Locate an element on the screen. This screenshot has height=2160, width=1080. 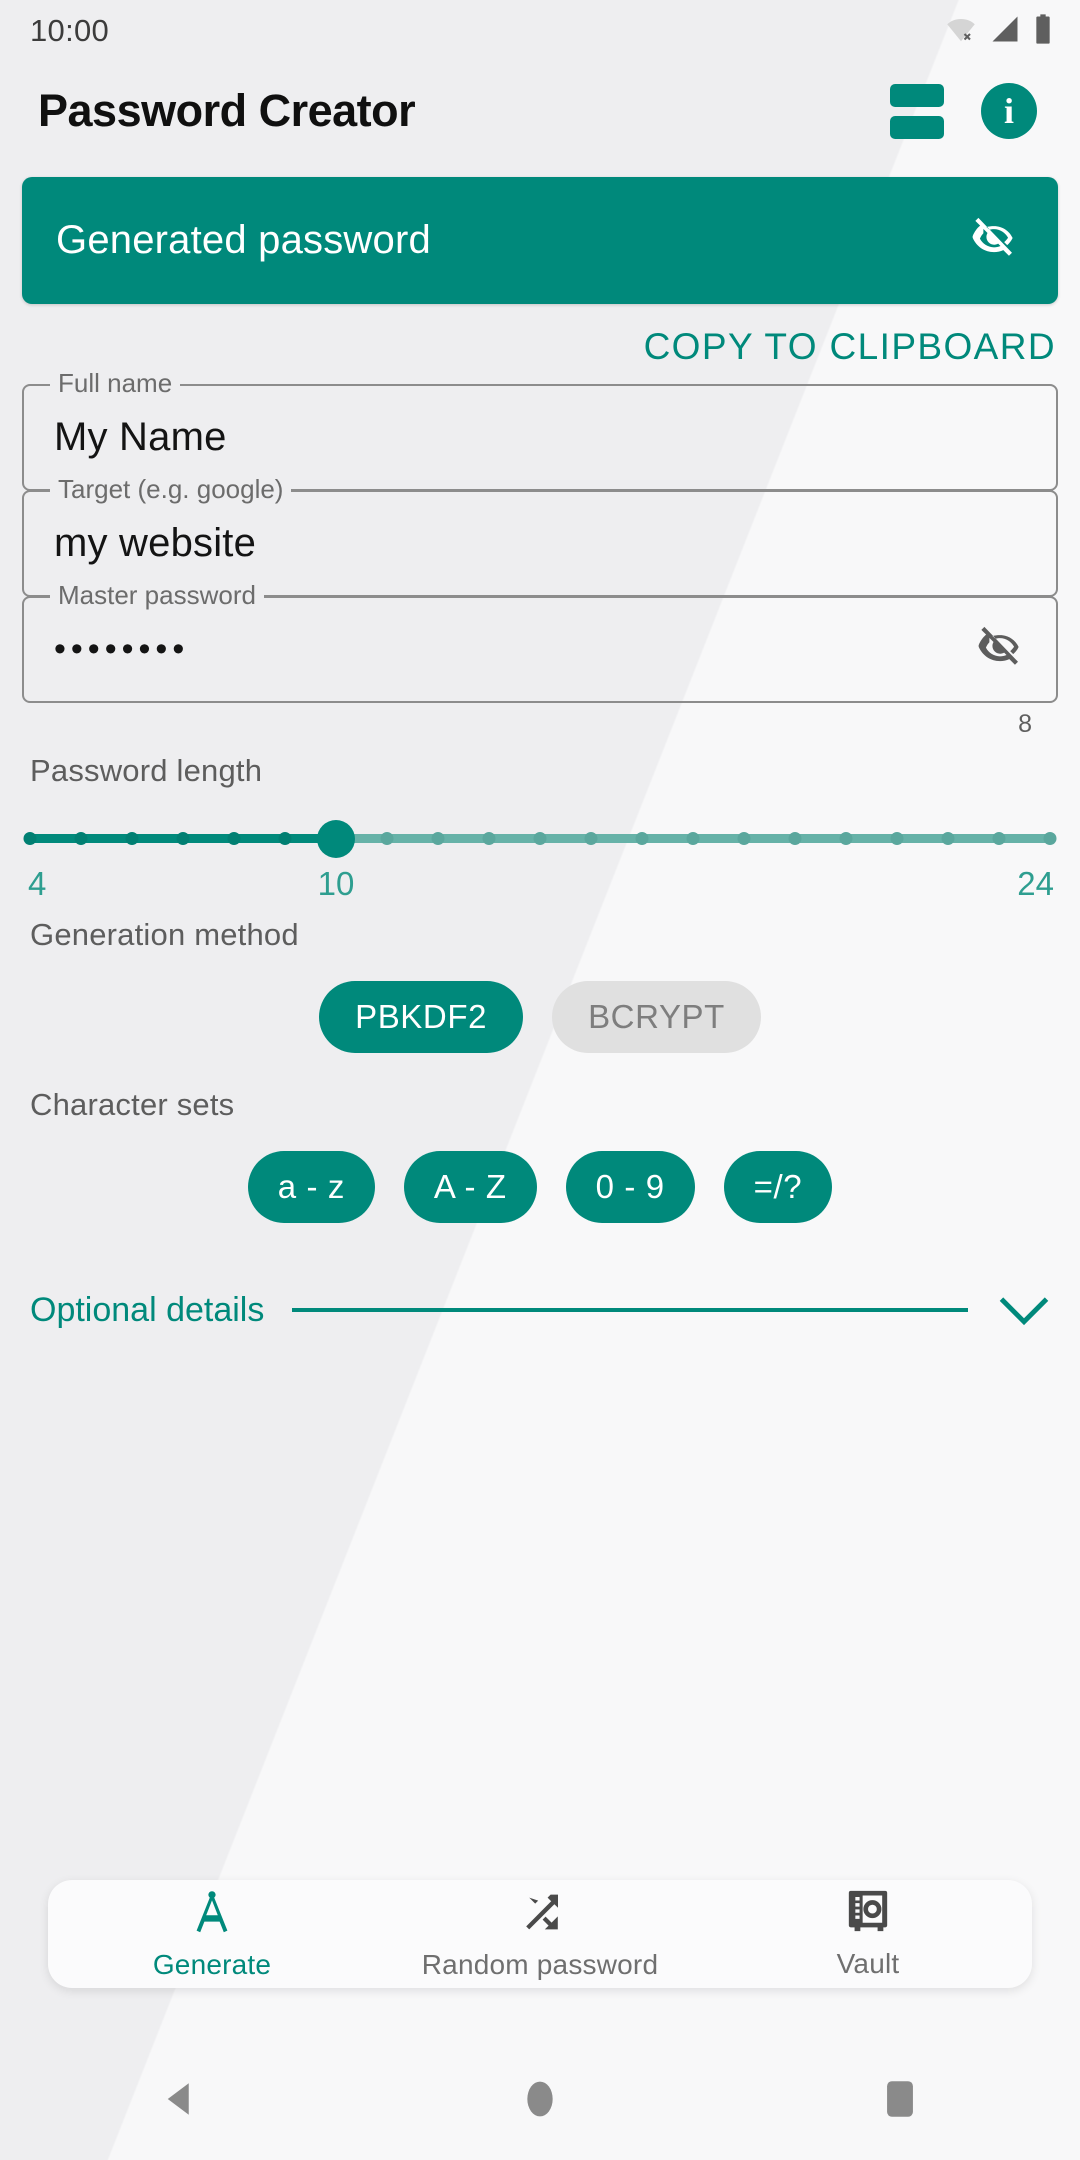
generation-method-label: Generation method is located at coordinates (164, 934).